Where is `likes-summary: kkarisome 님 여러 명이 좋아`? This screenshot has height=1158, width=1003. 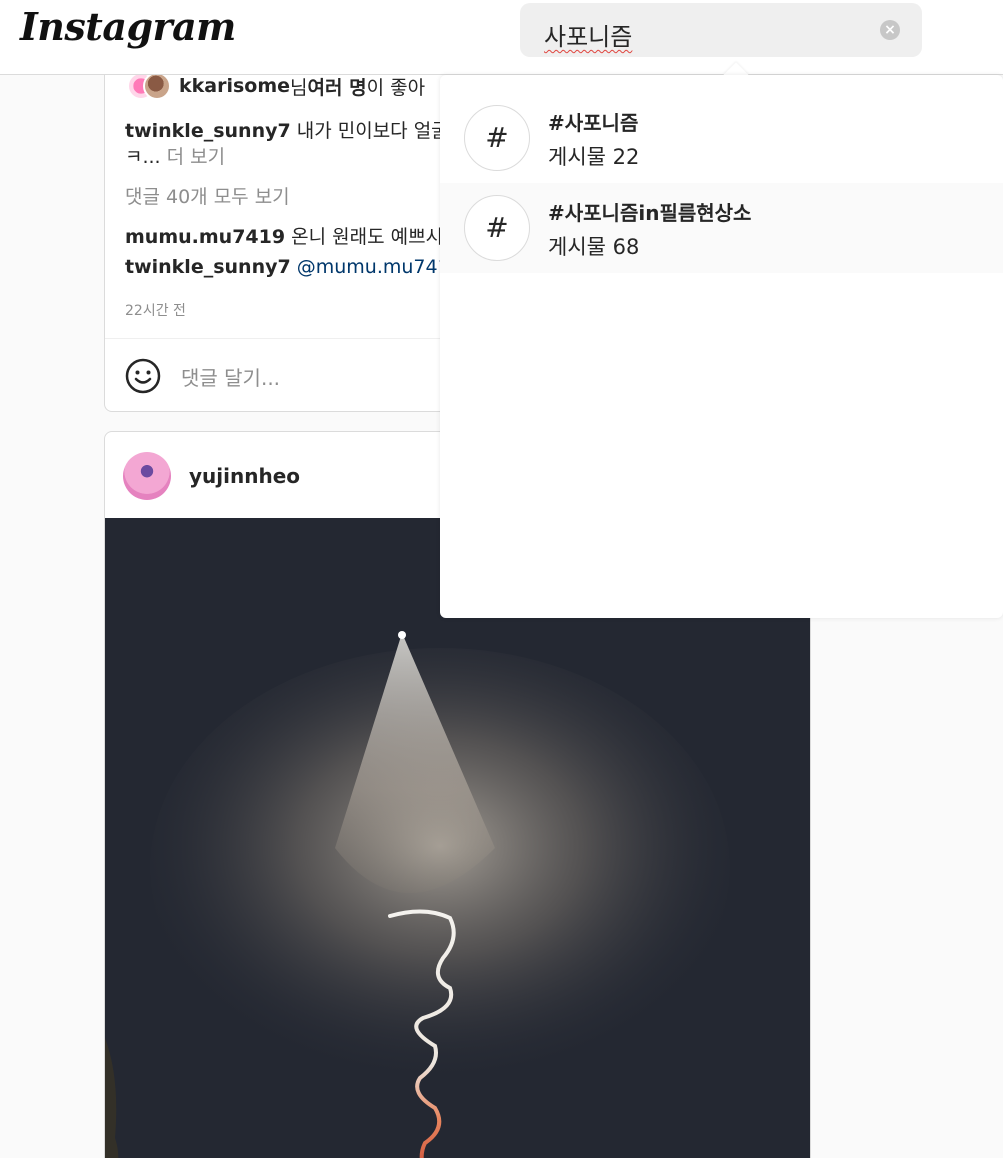
likes-summary: kkarisome 님 여러 명이 좋아 is located at coordinates (276, 86).